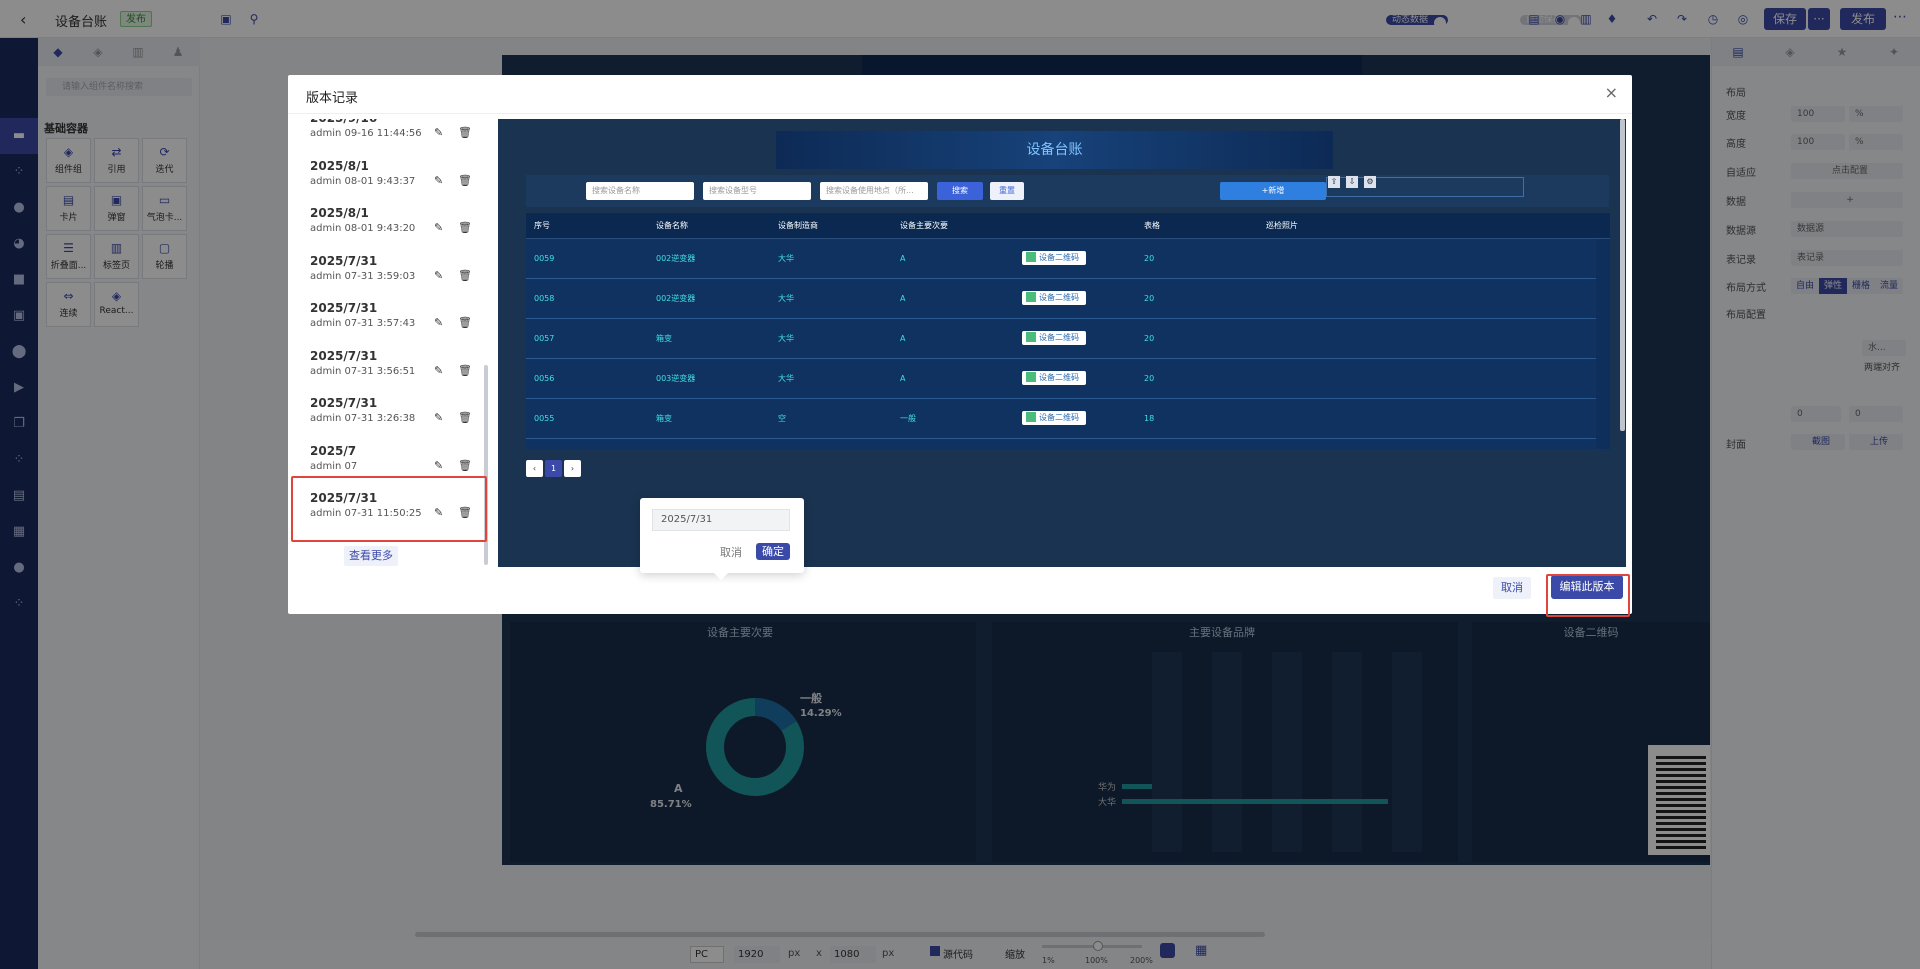 The height and width of the screenshot is (969, 1920). I want to click on version-meta: admin 07, so click(334, 466).